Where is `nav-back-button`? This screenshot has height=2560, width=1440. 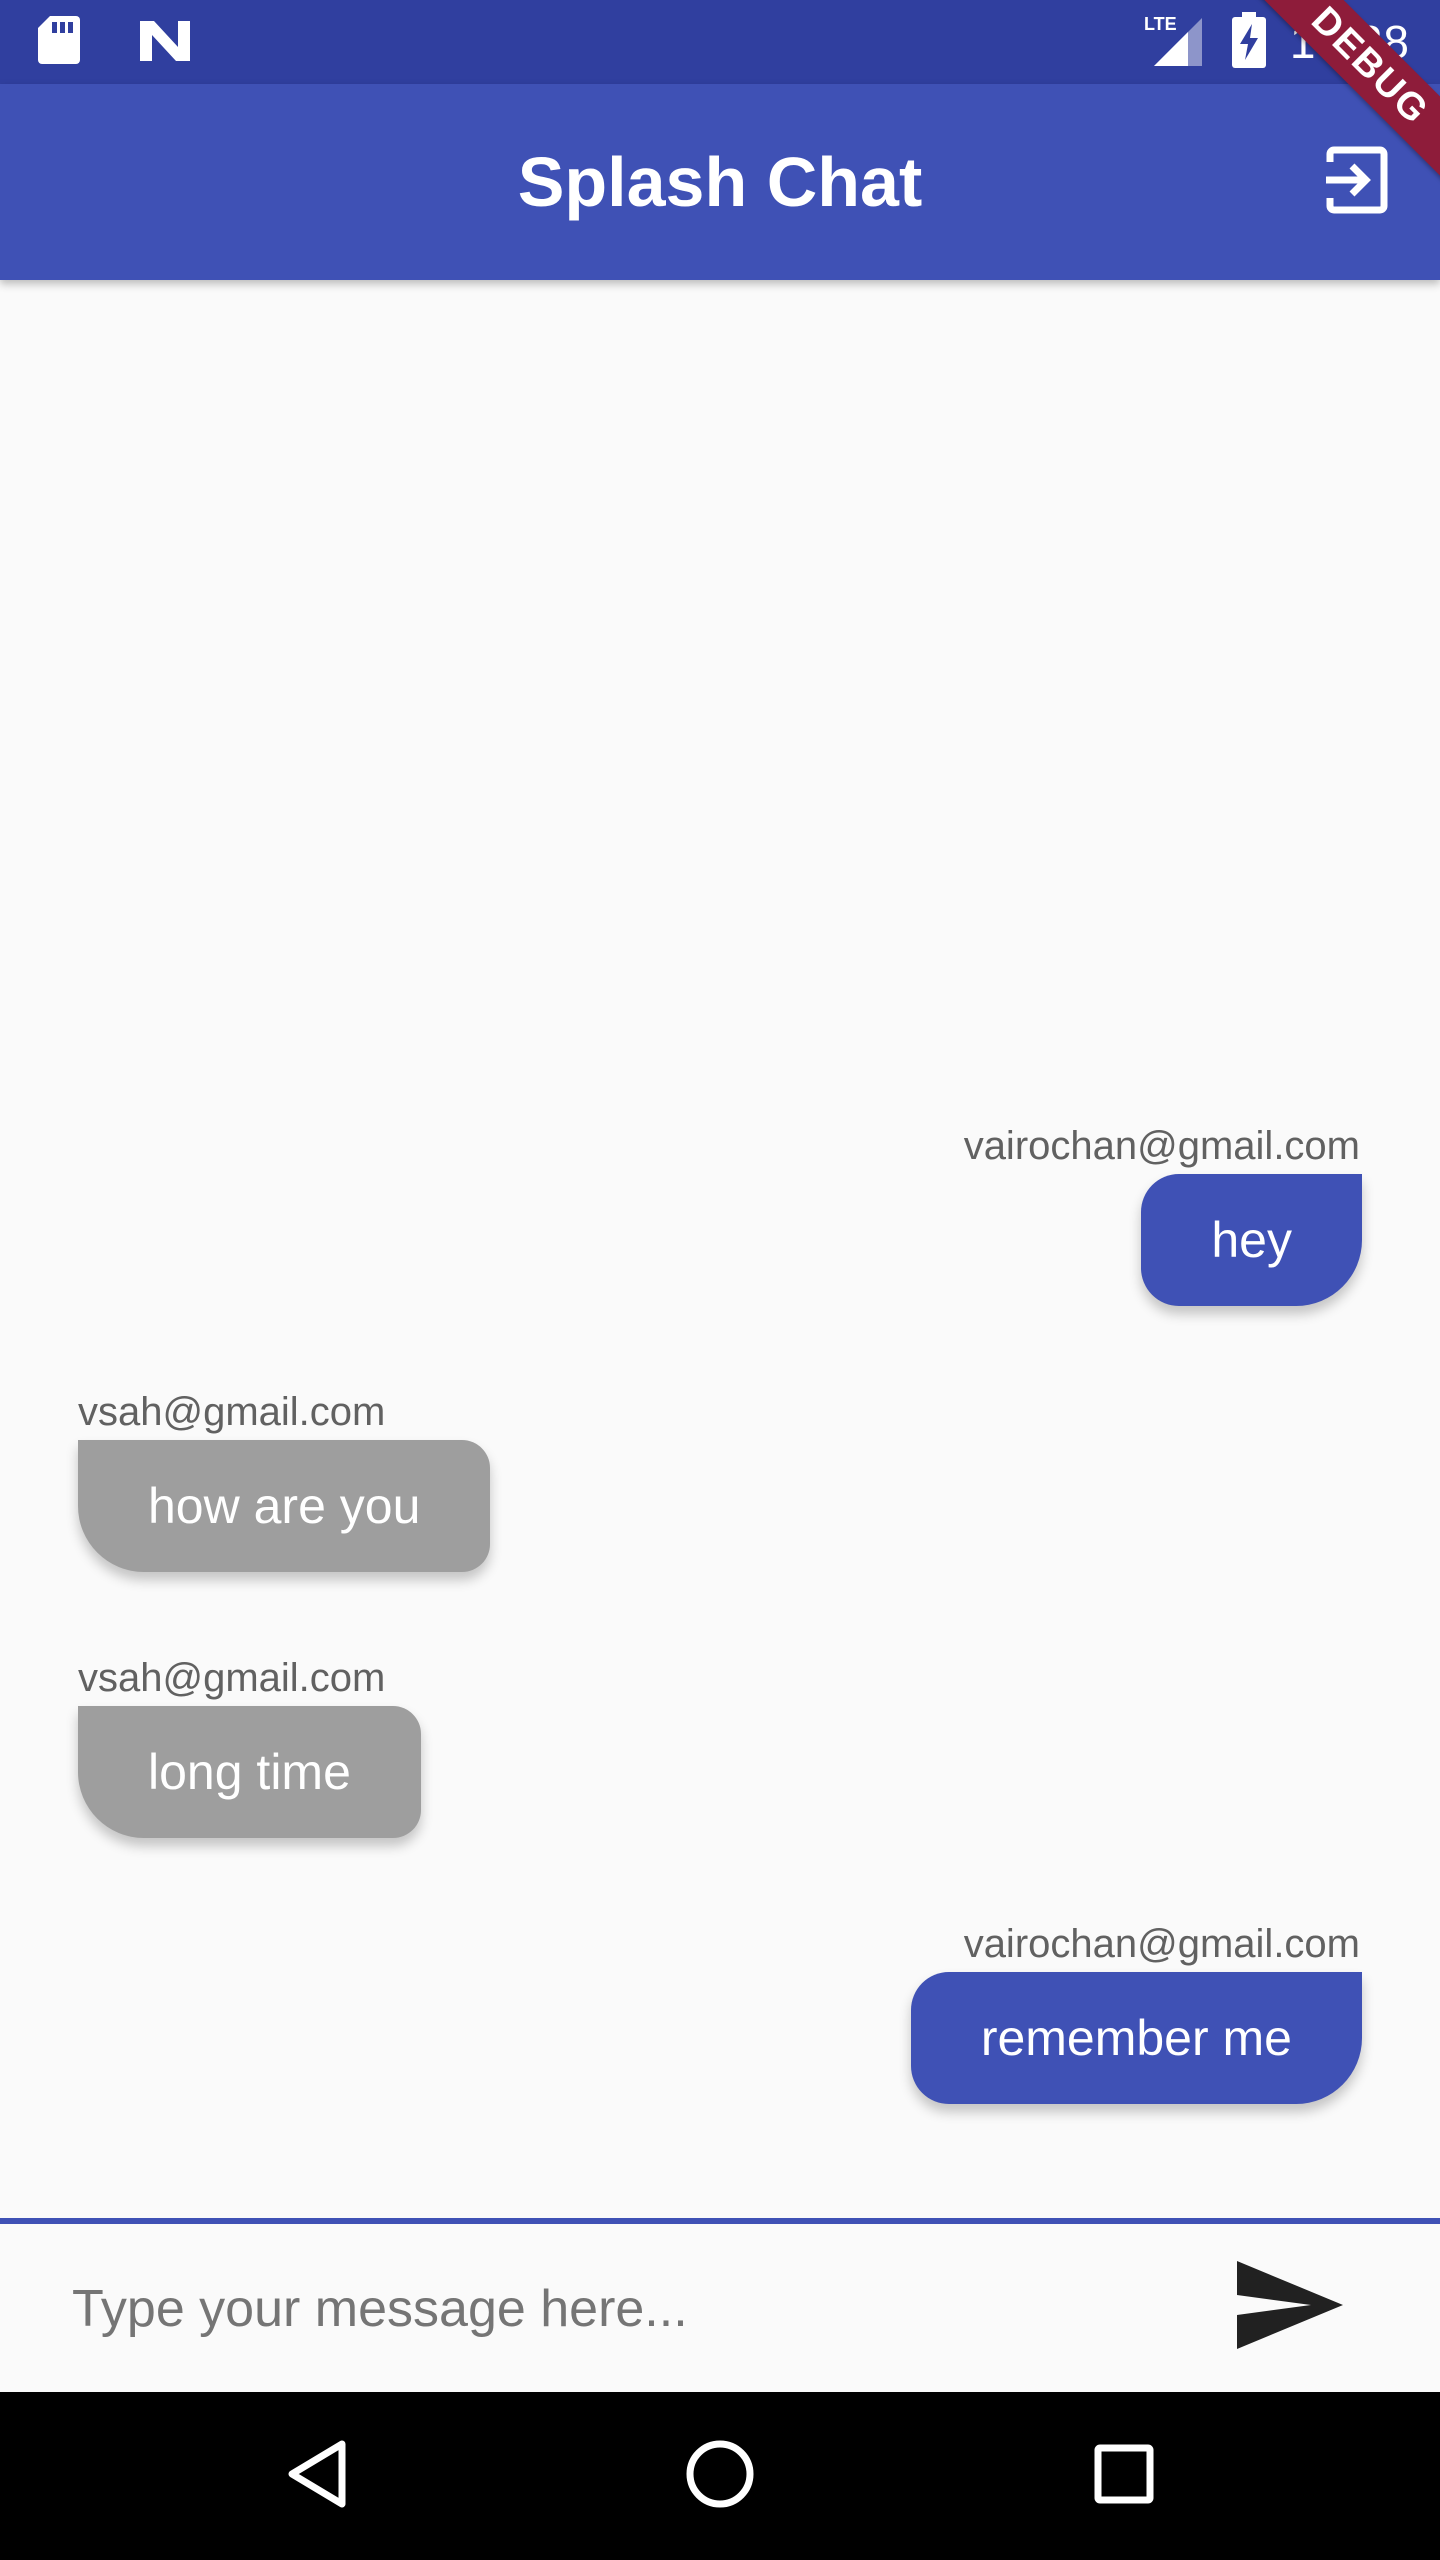
nav-back-button is located at coordinates (316, 2476).